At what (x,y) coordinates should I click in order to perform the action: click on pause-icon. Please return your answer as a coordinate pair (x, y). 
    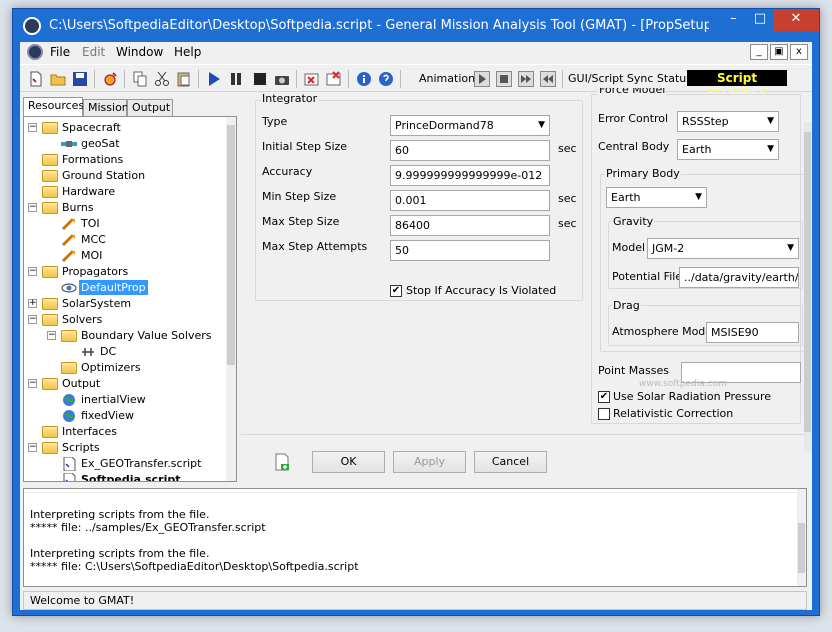
    Looking at the image, I should click on (236, 79).